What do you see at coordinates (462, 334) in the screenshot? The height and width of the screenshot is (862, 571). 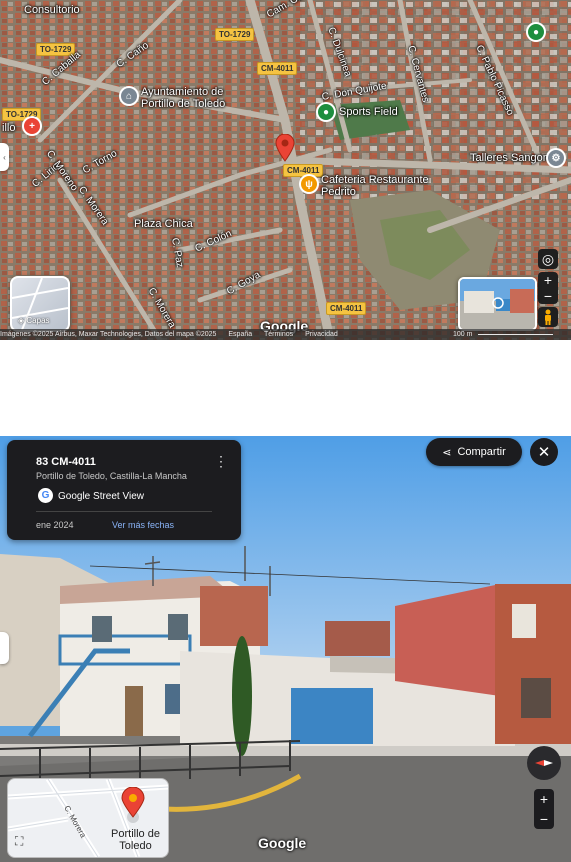 I see `scale-label: 100 m` at bounding box center [462, 334].